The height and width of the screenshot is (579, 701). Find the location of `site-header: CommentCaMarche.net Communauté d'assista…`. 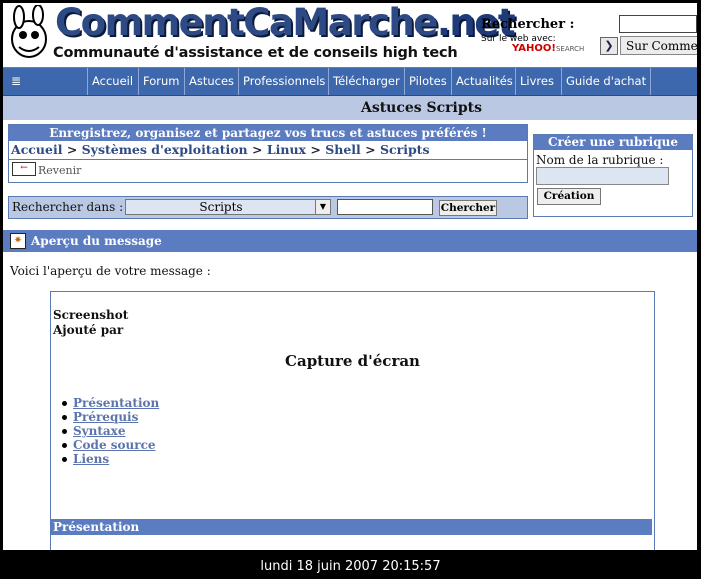

site-header: CommentCaMarche.net Communauté d'assista… is located at coordinates (350, 34).